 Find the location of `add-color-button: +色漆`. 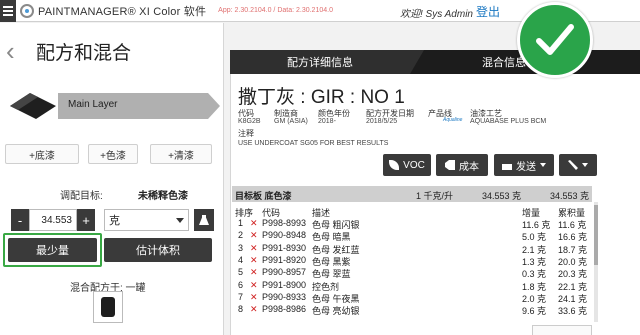

add-color-button: +色漆 is located at coordinates (113, 154).